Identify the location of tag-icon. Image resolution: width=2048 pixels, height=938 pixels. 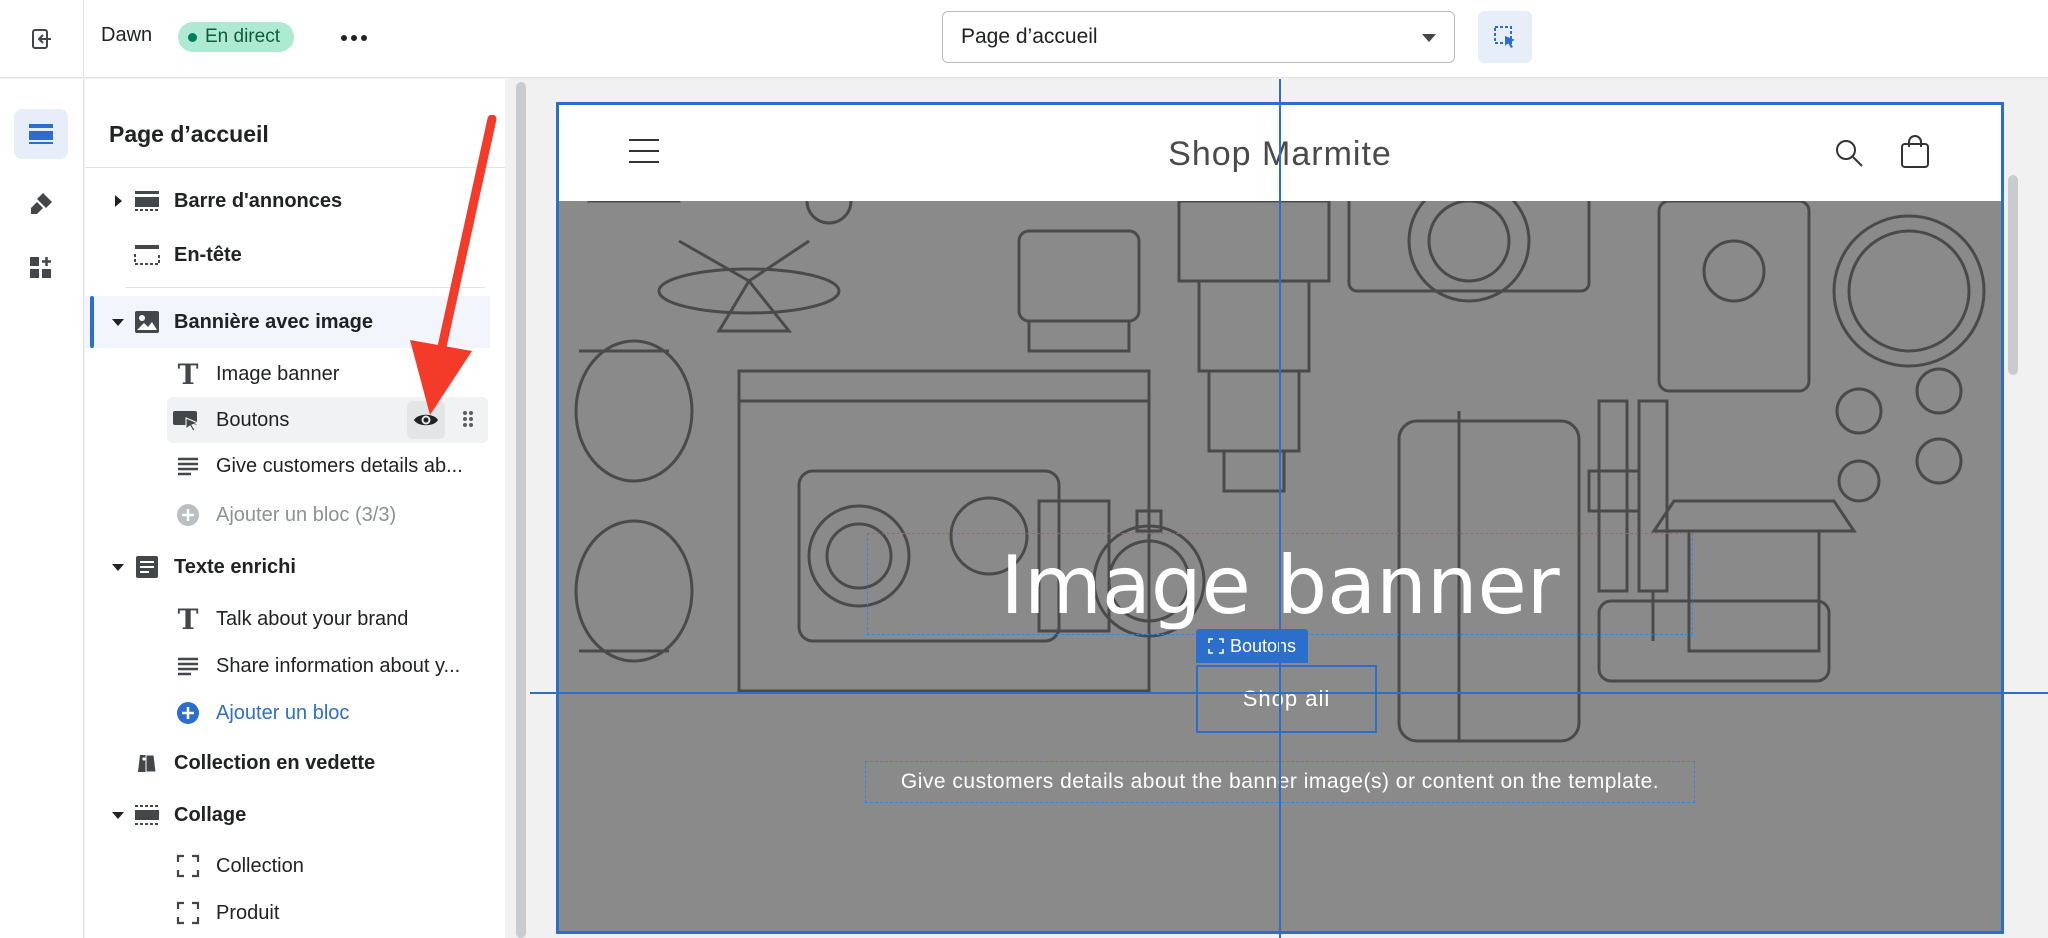
(147, 763).